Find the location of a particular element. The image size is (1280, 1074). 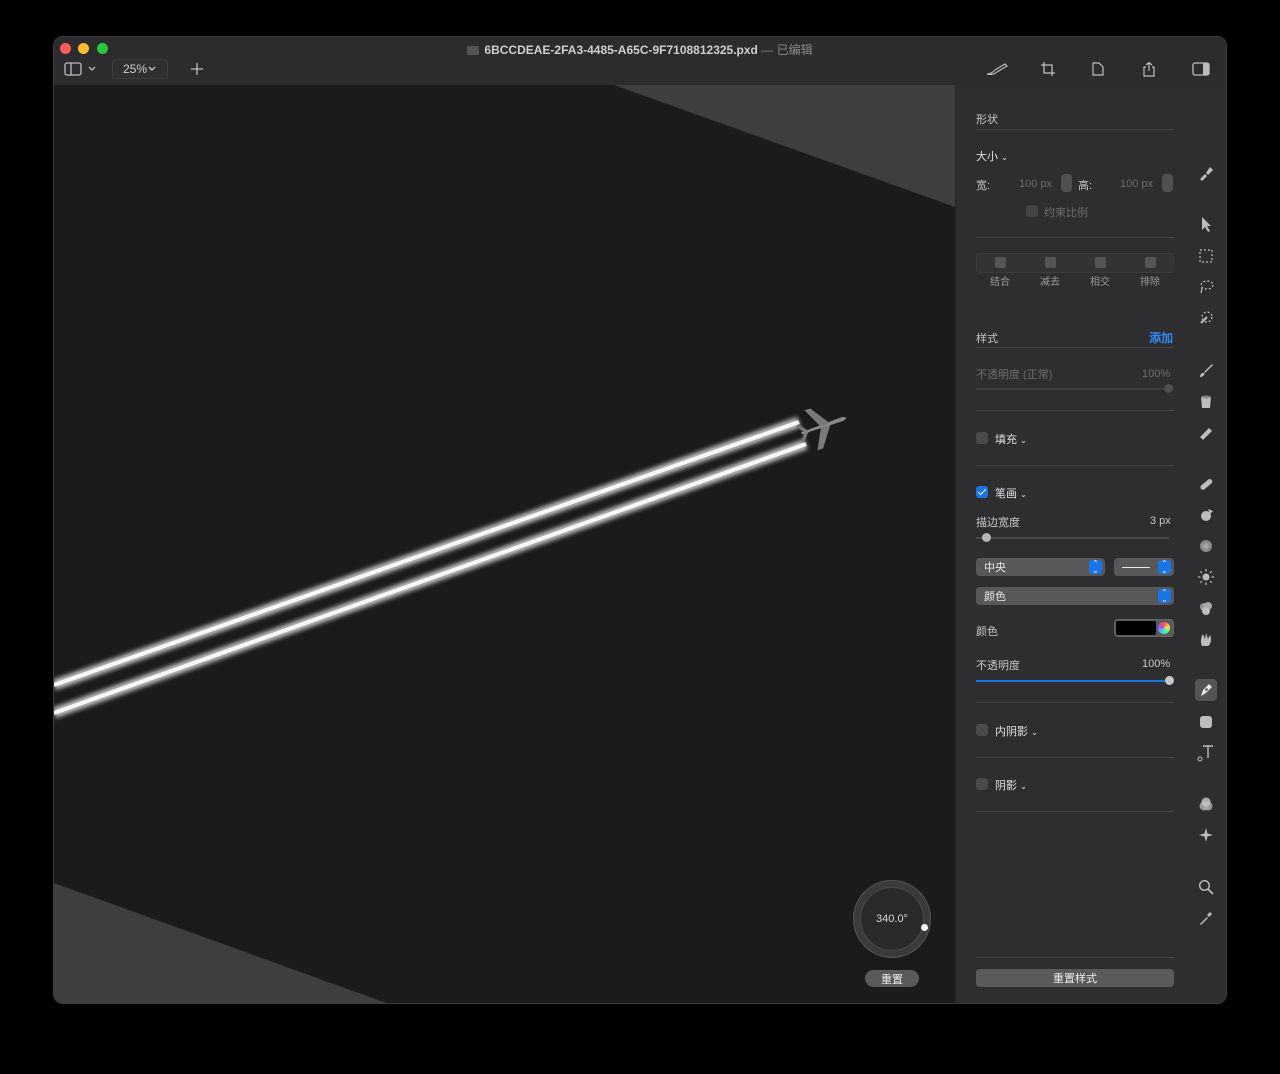

intersect-button: 相交 is located at coordinates (1100, 272).